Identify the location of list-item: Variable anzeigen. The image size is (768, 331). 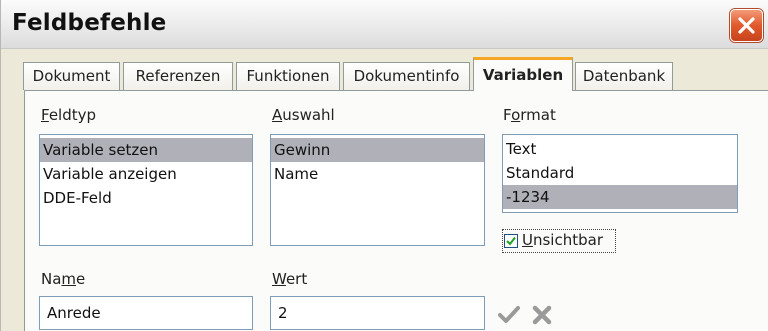
(146, 174).